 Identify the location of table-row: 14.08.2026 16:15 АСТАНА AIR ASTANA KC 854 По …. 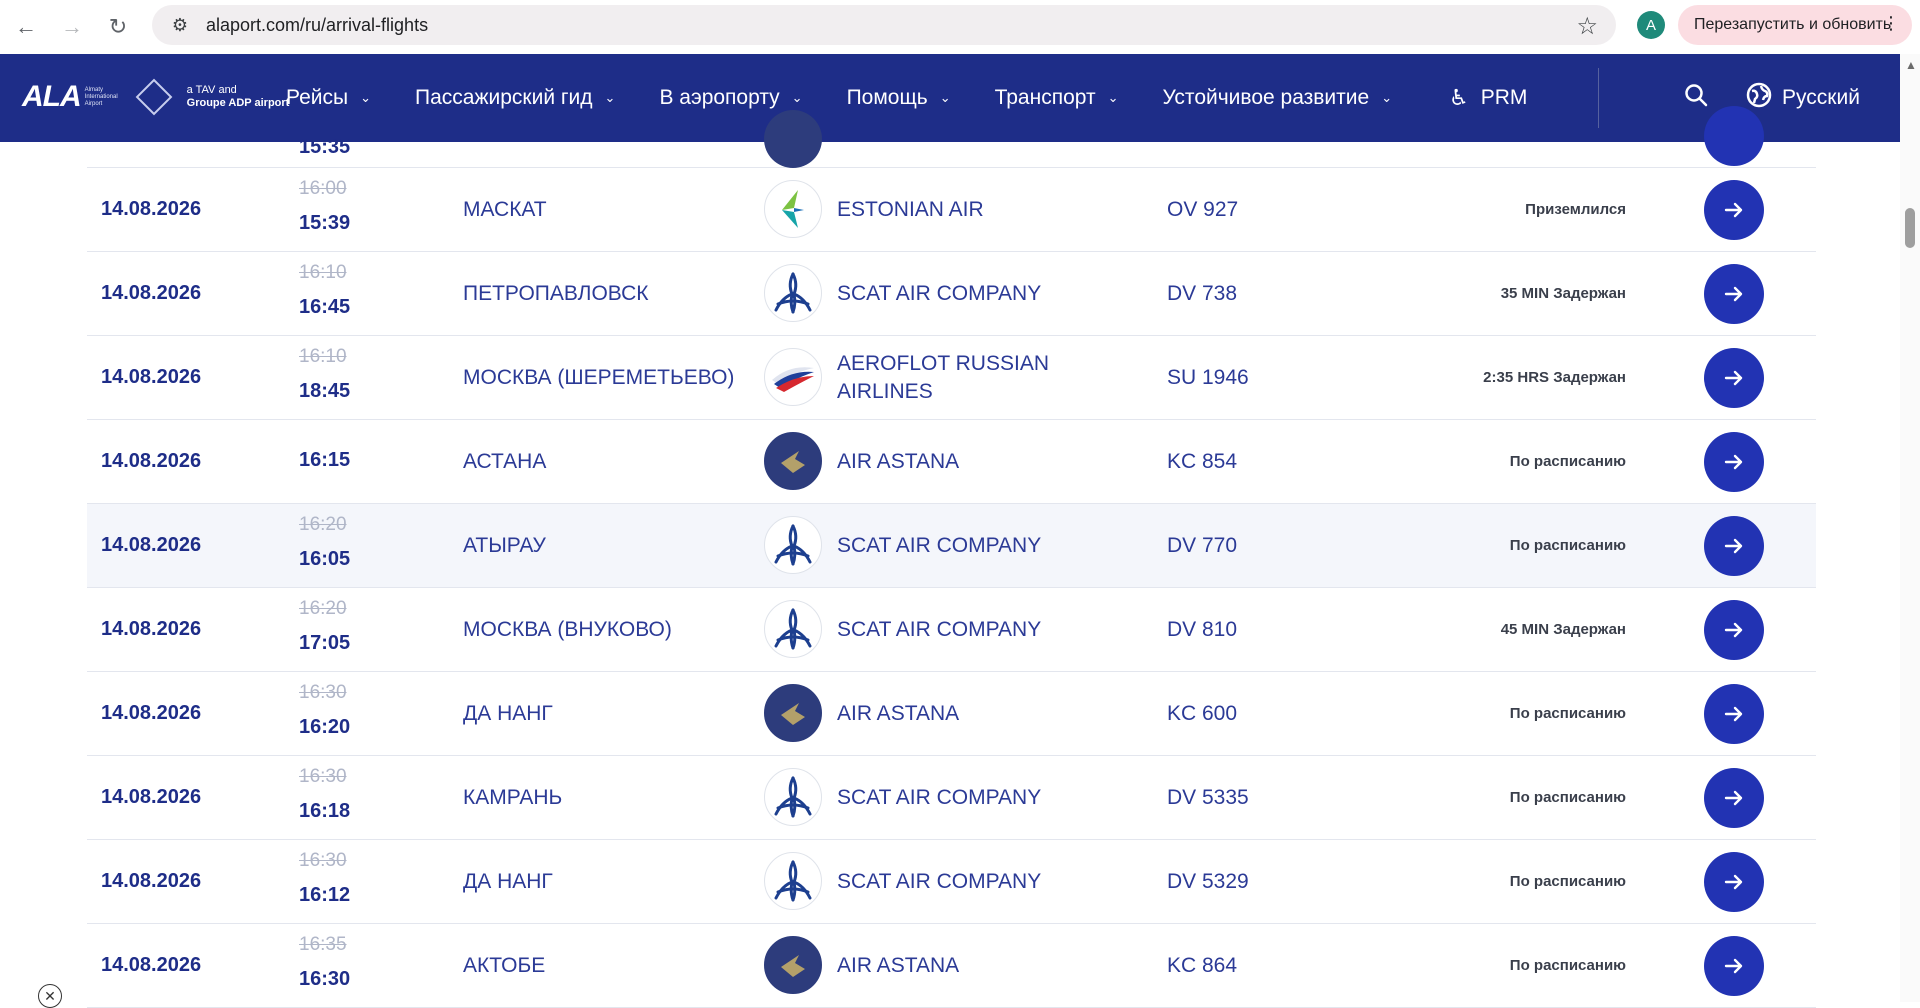
(951, 462).